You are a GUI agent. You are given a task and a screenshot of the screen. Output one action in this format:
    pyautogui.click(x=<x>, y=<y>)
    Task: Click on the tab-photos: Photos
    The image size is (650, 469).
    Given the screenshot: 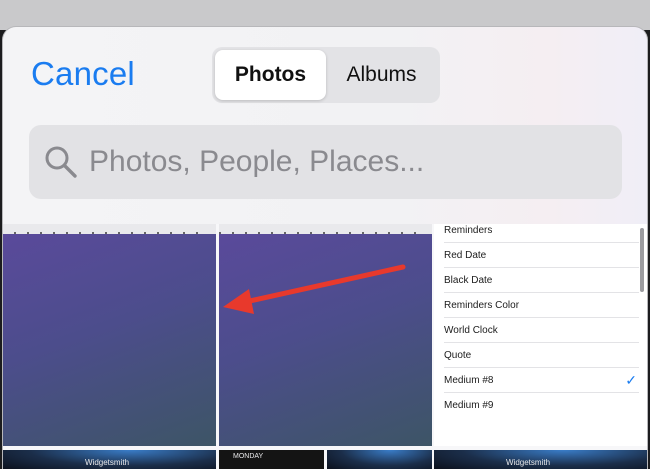 What is the action you would take?
    pyautogui.click(x=270, y=75)
    